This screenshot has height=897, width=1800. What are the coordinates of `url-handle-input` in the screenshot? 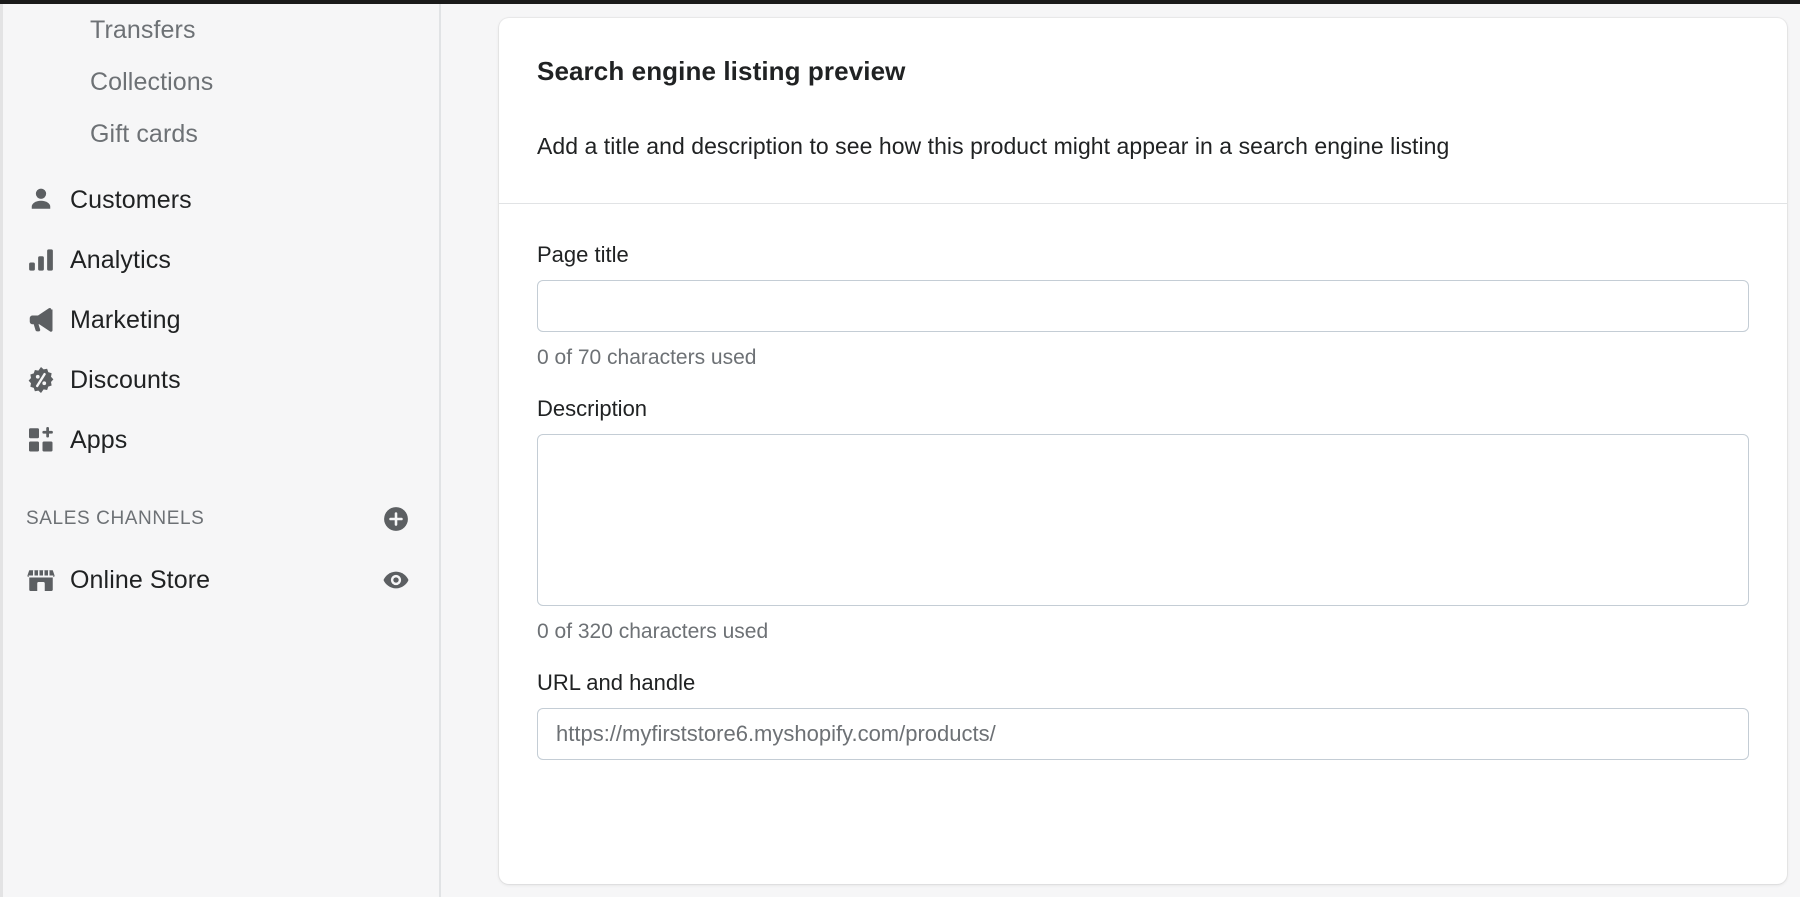 It's located at (1143, 734).